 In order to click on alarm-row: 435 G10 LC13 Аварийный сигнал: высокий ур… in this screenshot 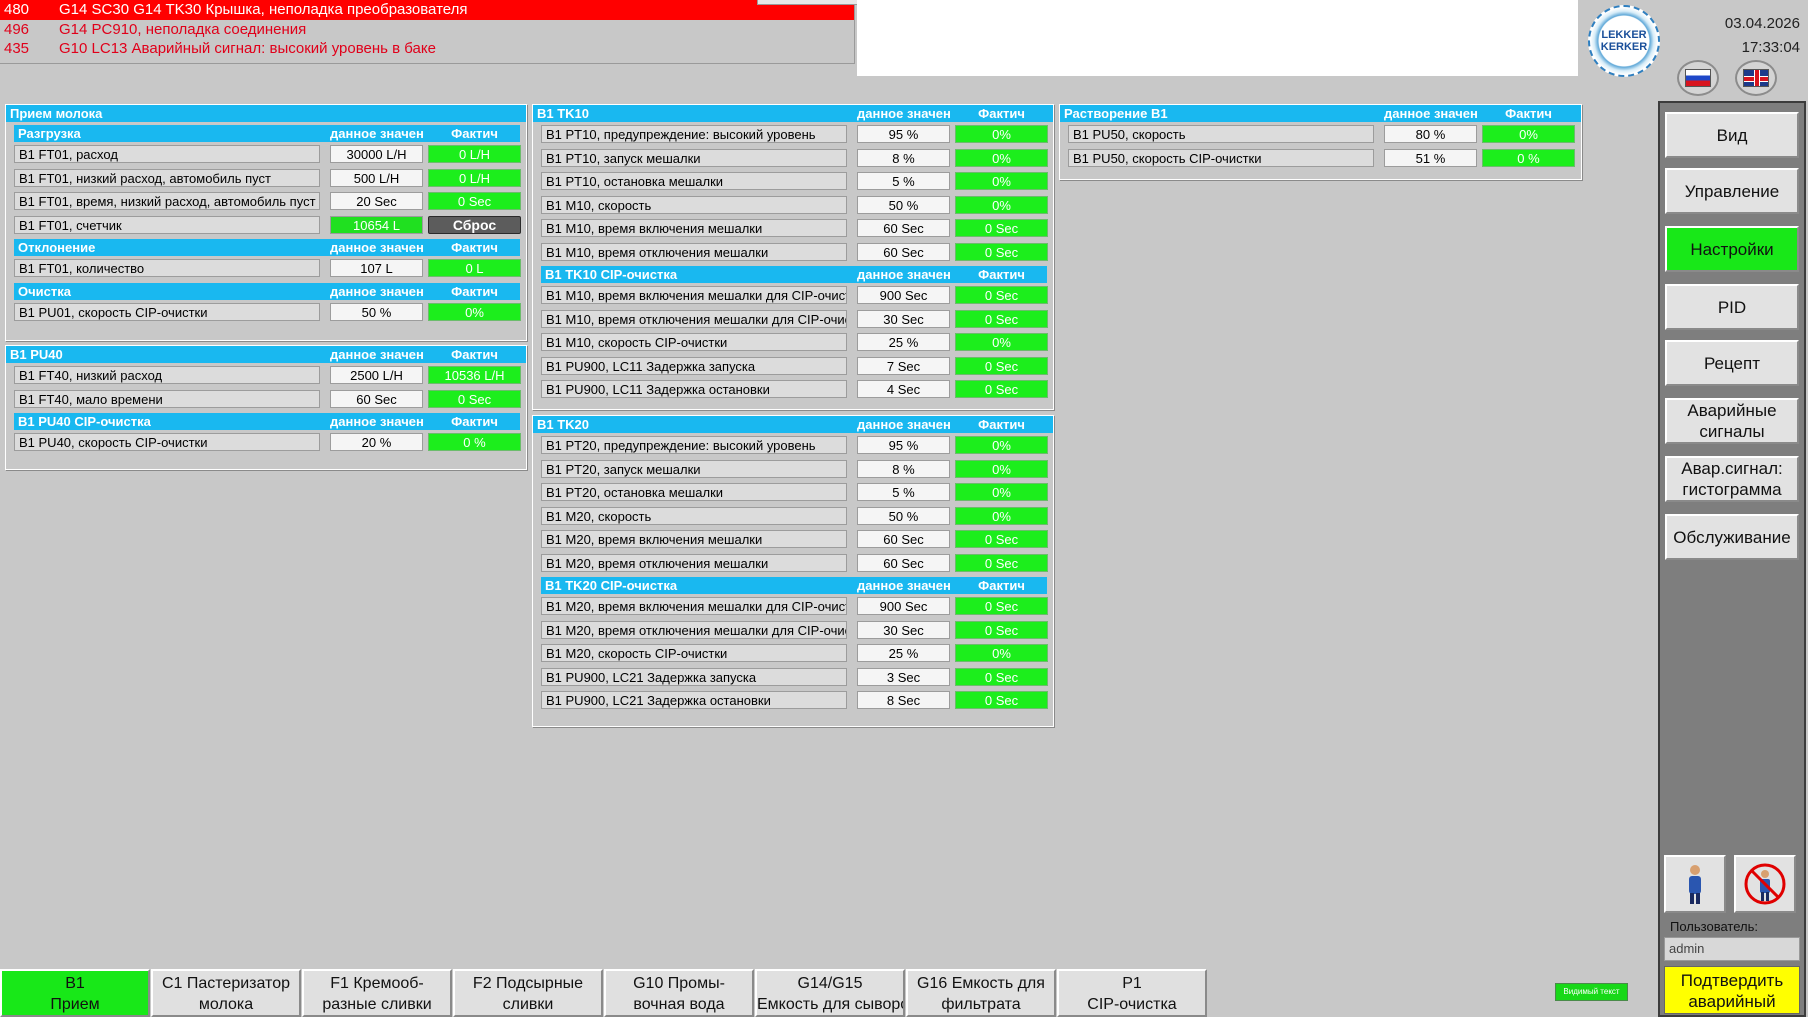, I will do `click(427, 49)`.